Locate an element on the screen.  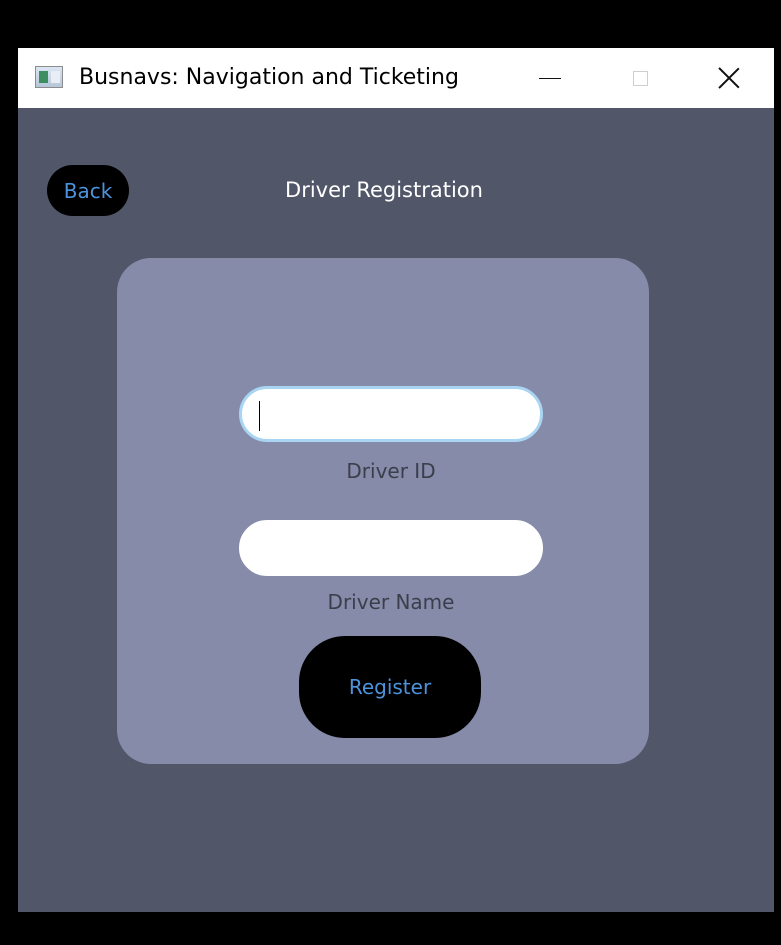
application-window-icon is located at coordinates (49, 77).